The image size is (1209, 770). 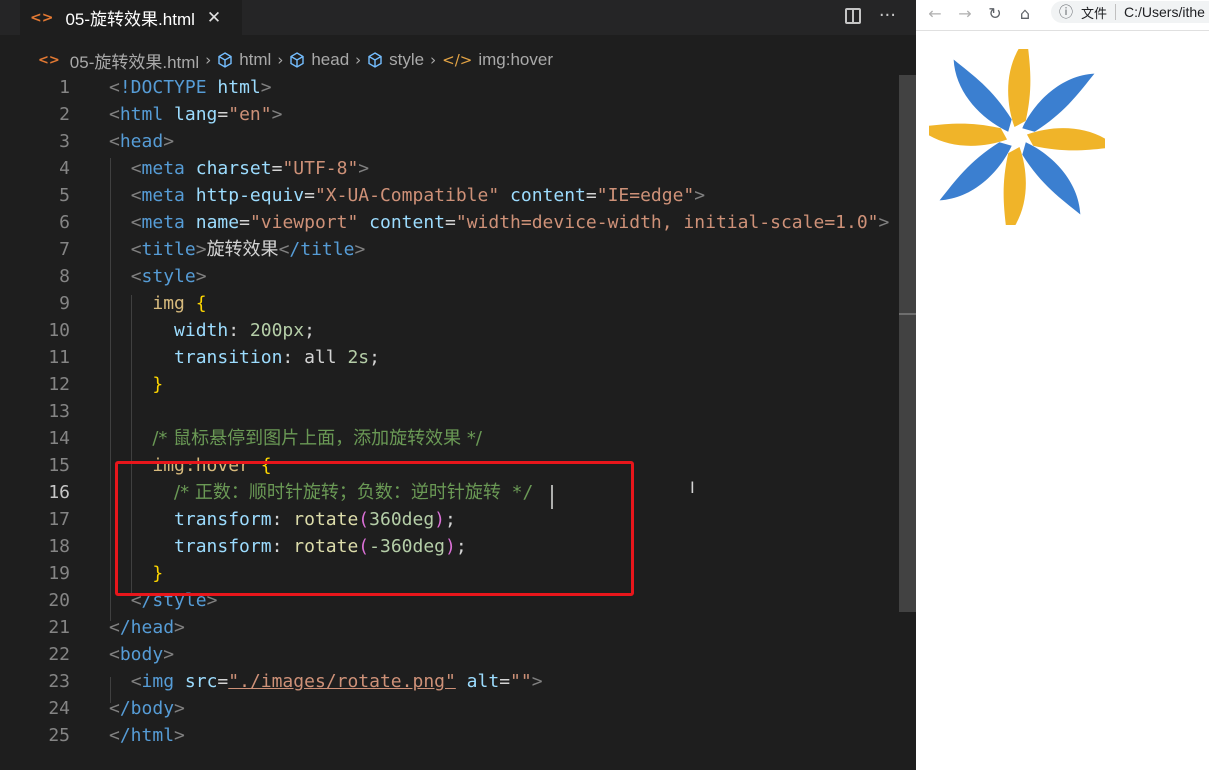 I want to click on attr-value: "UTF-8", so click(x=320, y=168).